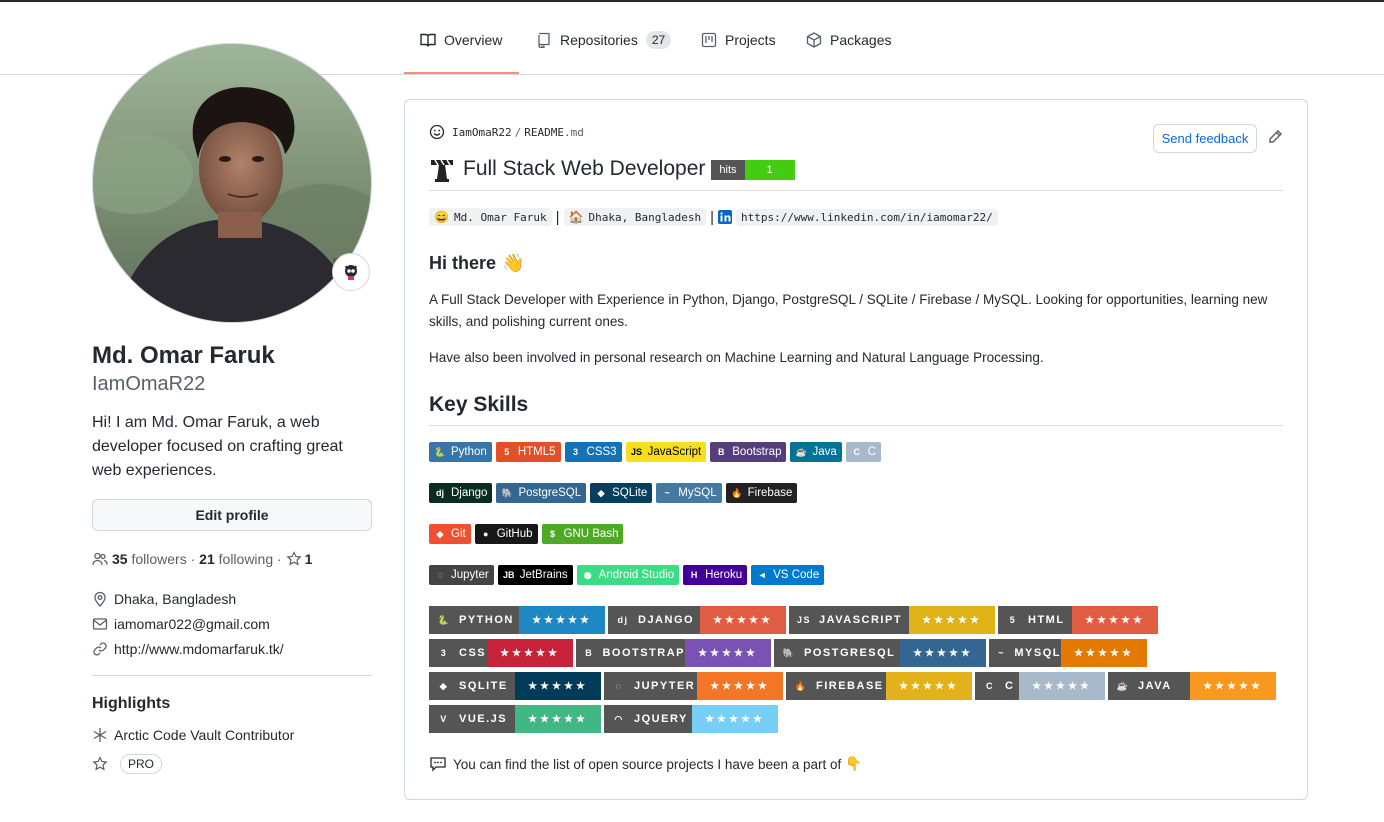  Describe the element at coordinates (485, 534) in the screenshot. I see `github-icon: ●` at that location.